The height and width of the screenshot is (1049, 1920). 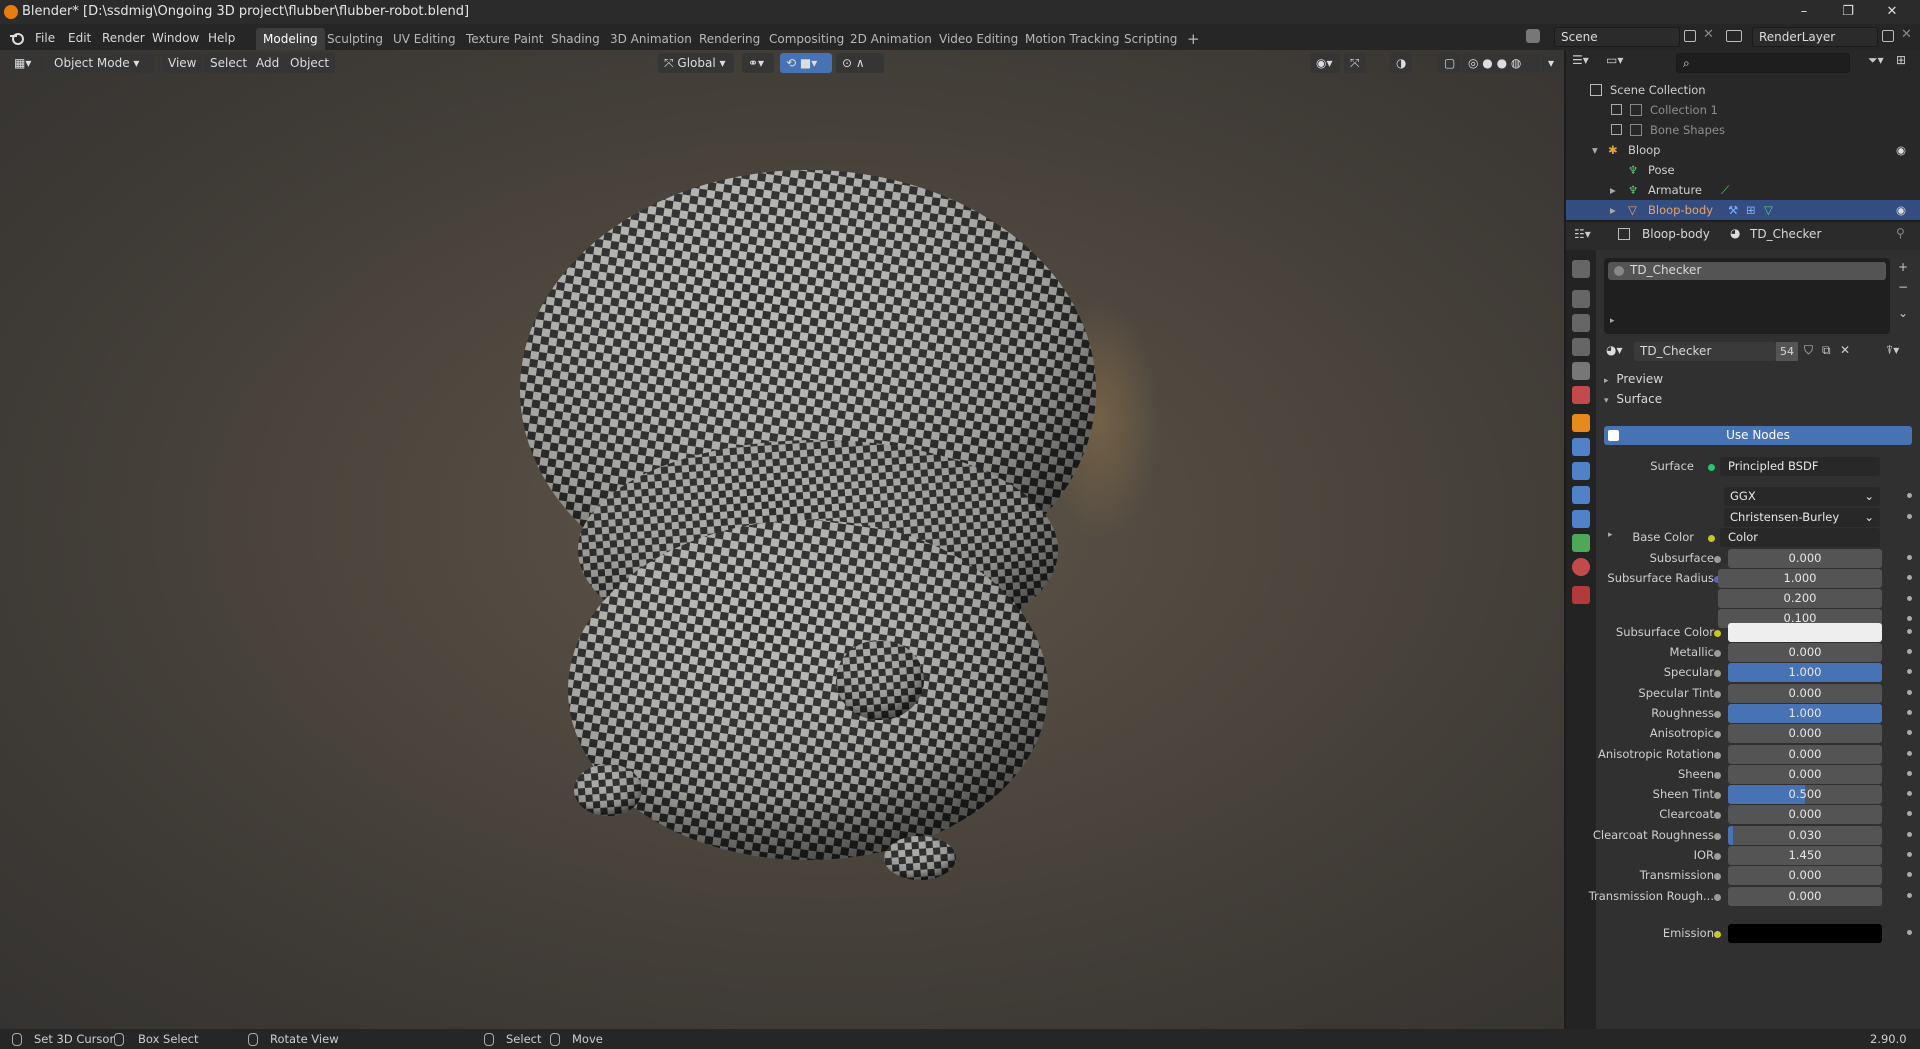 I want to click on delete-view-layer-icon: ✕, so click(x=1906, y=34).